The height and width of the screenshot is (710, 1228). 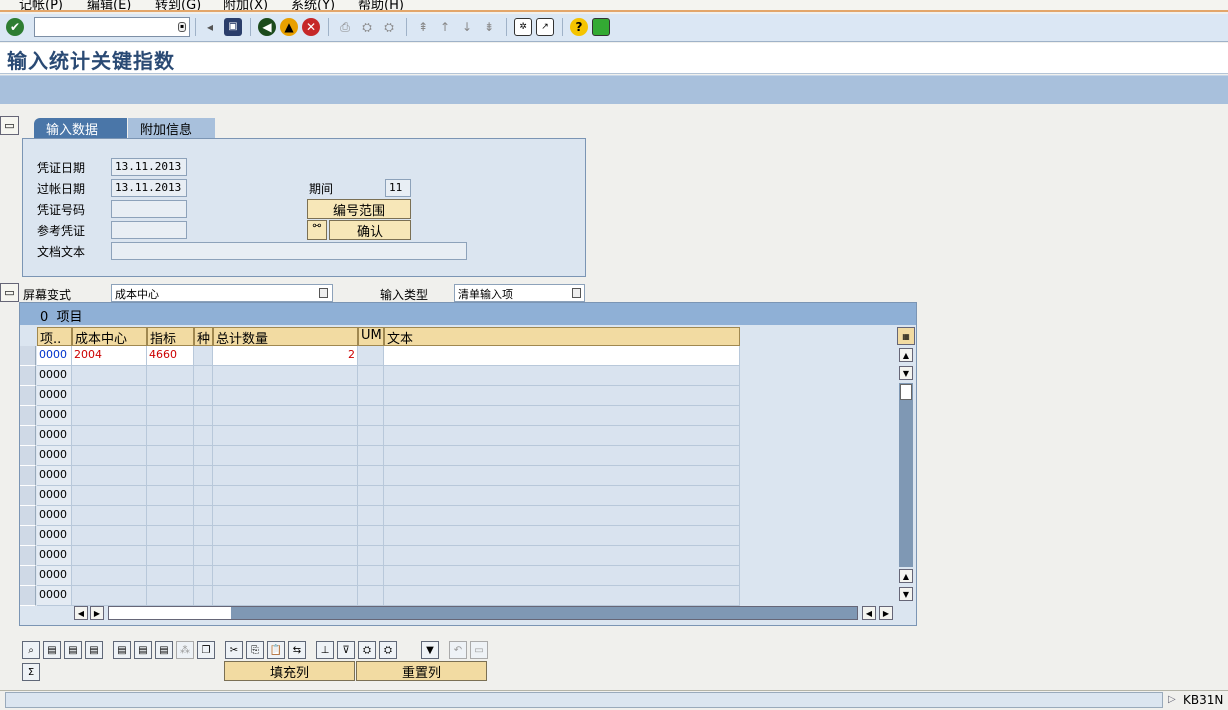 What do you see at coordinates (185, 650) in the screenshot?
I see `copy-row-disabled-icon: ⁂` at bounding box center [185, 650].